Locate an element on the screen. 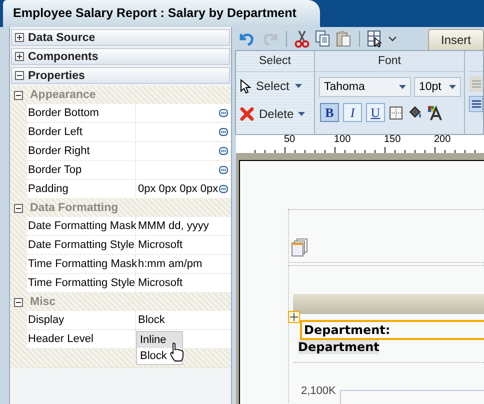 The height and width of the screenshot is (404, 484). group-title: Select is located at coordinates (275, 61).